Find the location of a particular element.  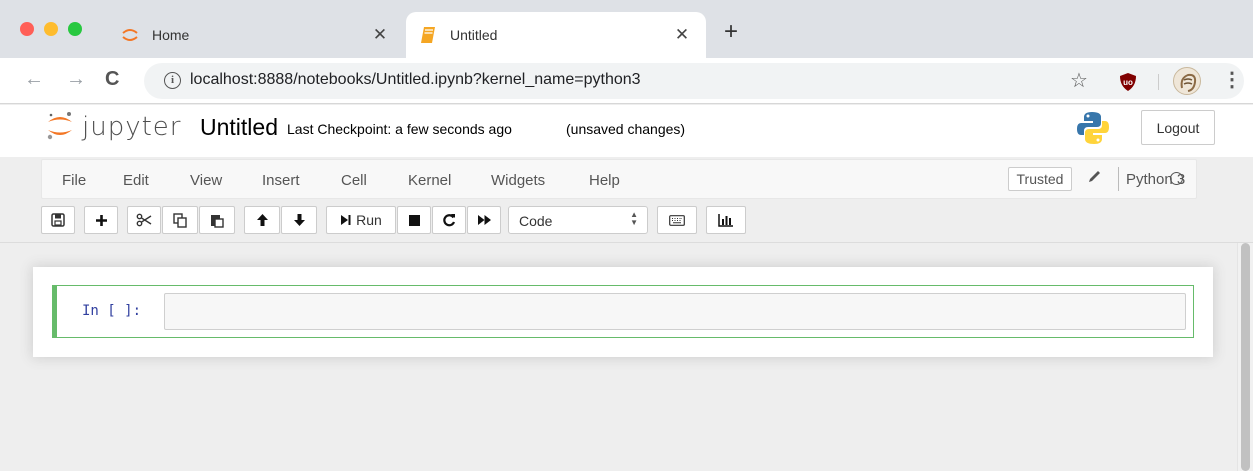

checkpoint-status: Last Checkpoint: a few seconds ago is located at coordinates (399, 129).